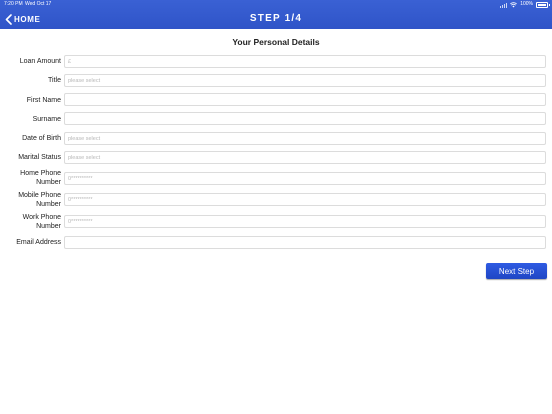 The image size is (552, 414). I want to click on home-phone-label: Home Phone Number, so click(40, 178).